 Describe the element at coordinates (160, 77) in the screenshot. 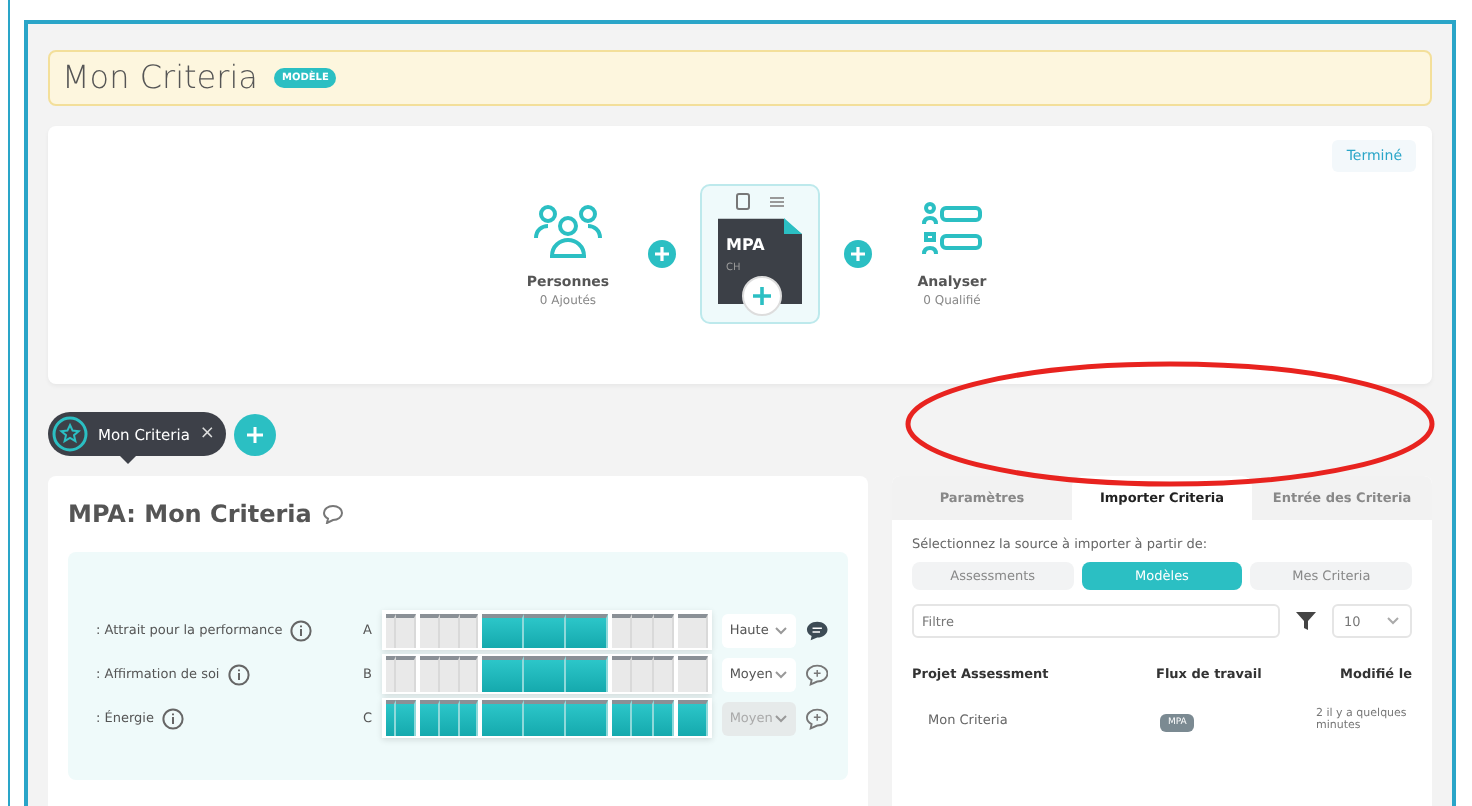

I see `page-title: Mon Criteria` at that location.